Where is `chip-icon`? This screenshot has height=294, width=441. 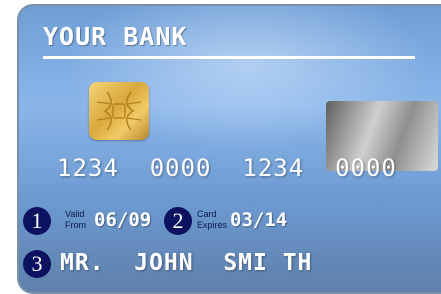
chip-icon is located at coordinates (119, 111).